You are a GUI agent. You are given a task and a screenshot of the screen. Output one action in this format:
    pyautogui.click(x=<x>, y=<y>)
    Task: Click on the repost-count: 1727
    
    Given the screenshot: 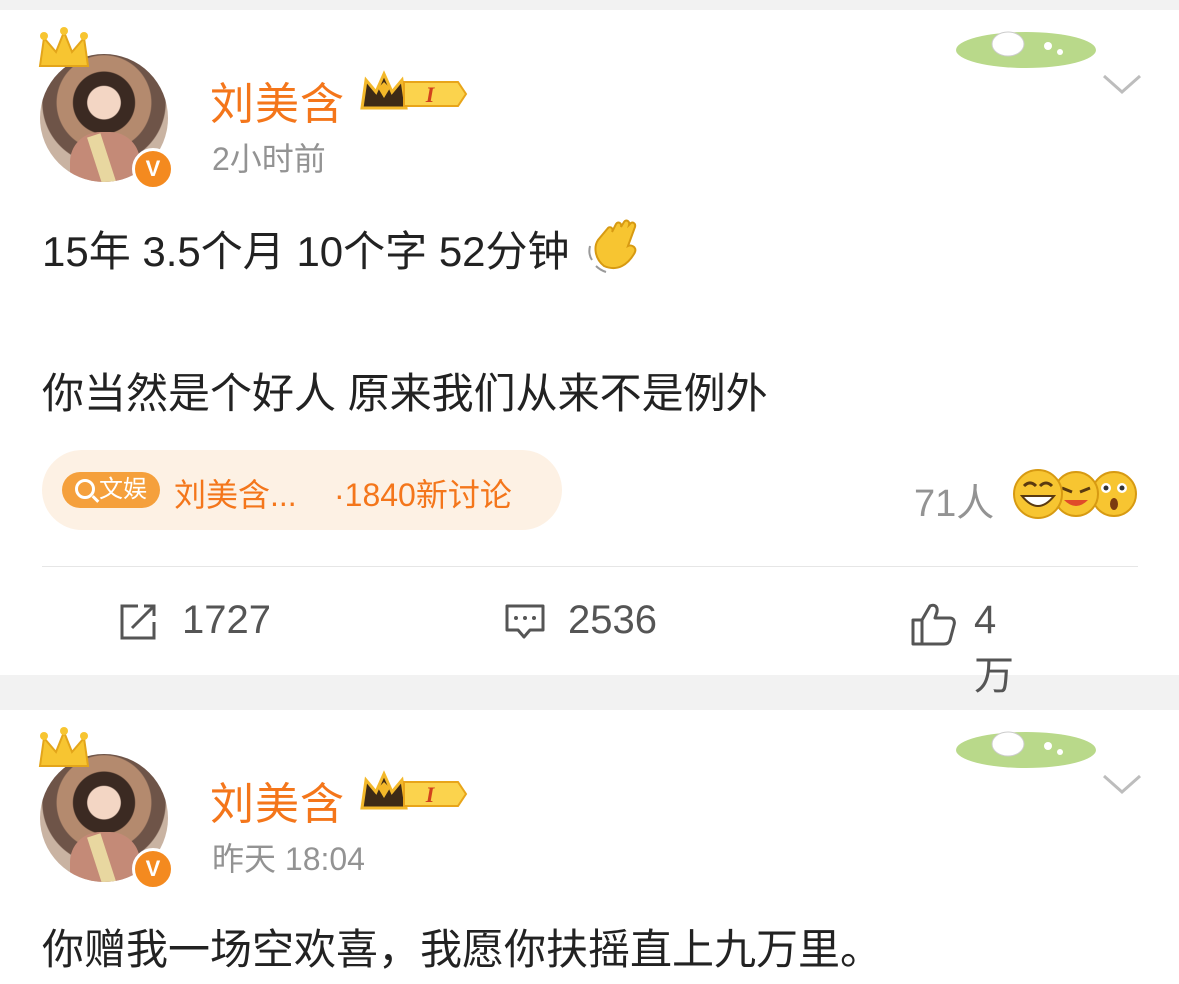 What is the action you would take?
    pyautogui.click(x=226, y=620)
    